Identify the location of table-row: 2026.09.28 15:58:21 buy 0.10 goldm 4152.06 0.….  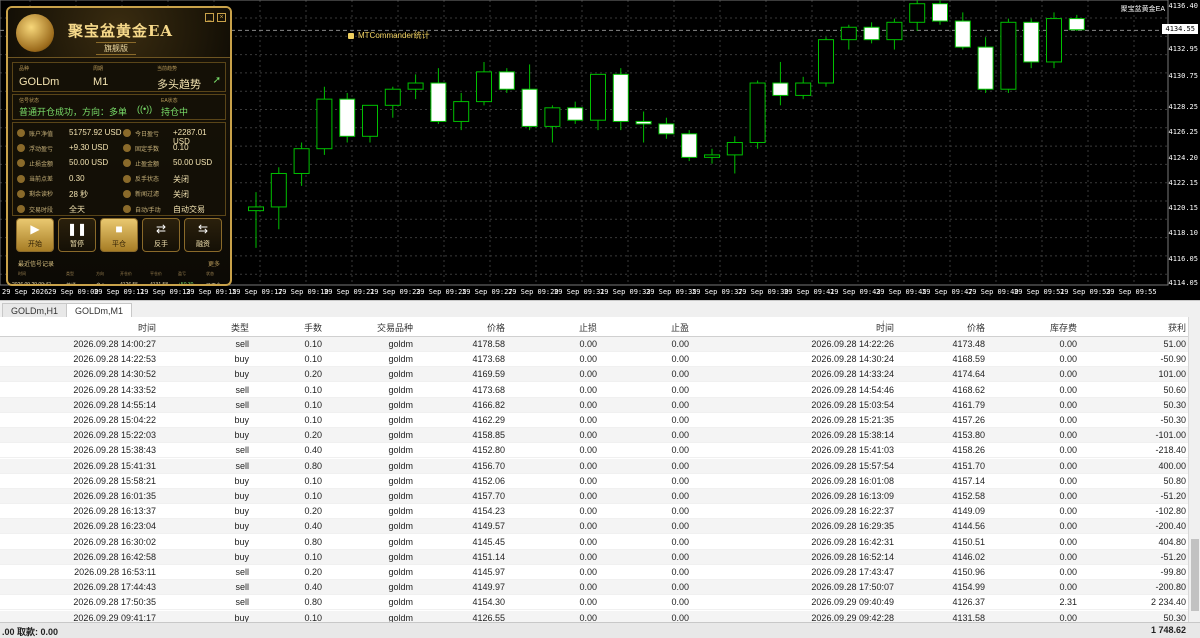
(594, 481).